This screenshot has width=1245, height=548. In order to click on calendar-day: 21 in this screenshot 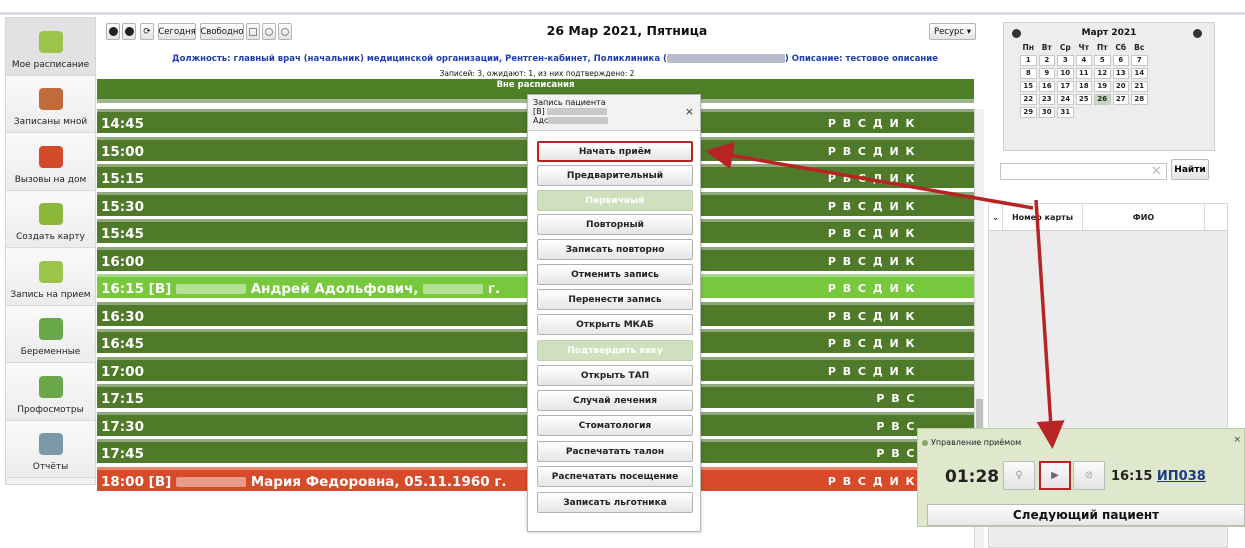, I will do `click(1139, 86)`.